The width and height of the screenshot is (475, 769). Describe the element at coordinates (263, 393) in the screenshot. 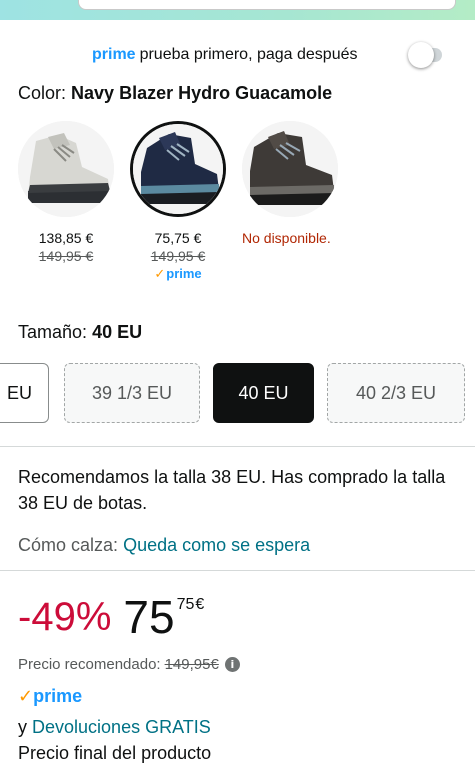

I see `size-option-selected: 40 EU` at that location.